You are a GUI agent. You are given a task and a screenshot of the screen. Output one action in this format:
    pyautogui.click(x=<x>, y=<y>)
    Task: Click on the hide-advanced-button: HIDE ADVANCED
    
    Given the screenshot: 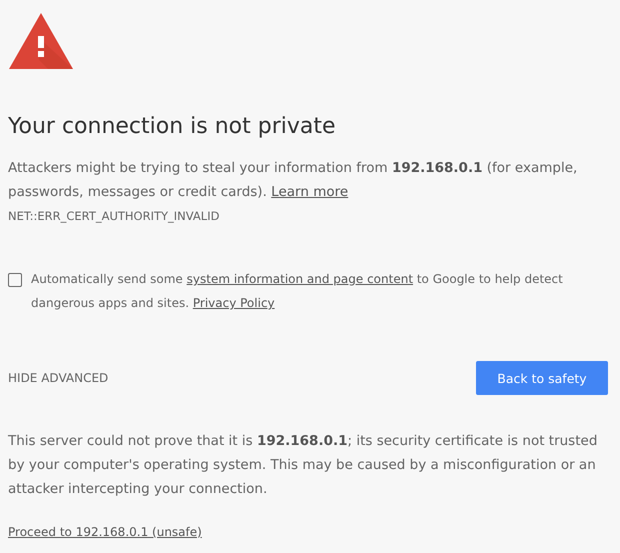 What is the action you would take?
    pyautogui.click(x=58, y=378)
    